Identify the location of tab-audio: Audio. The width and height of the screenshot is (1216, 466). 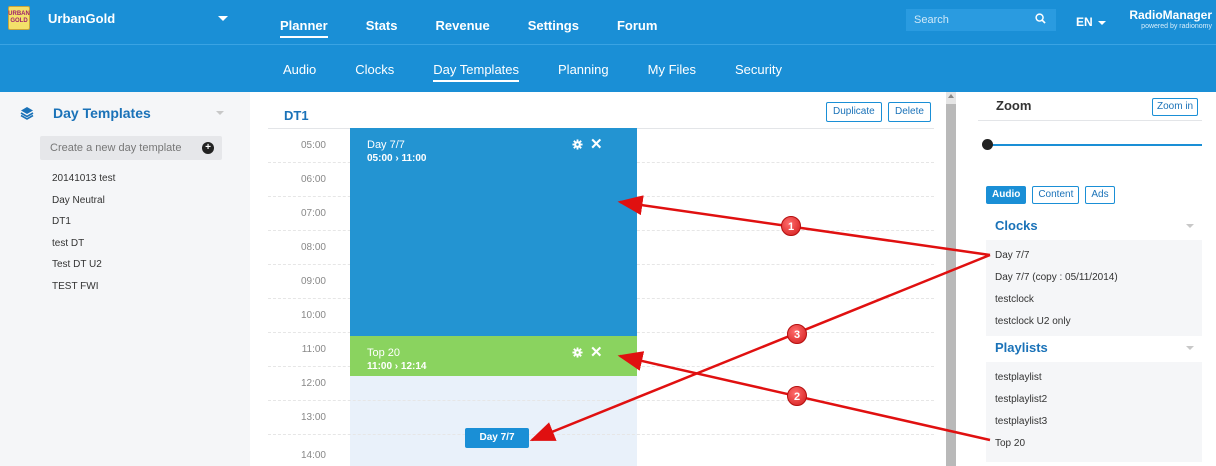
(1006, 195).